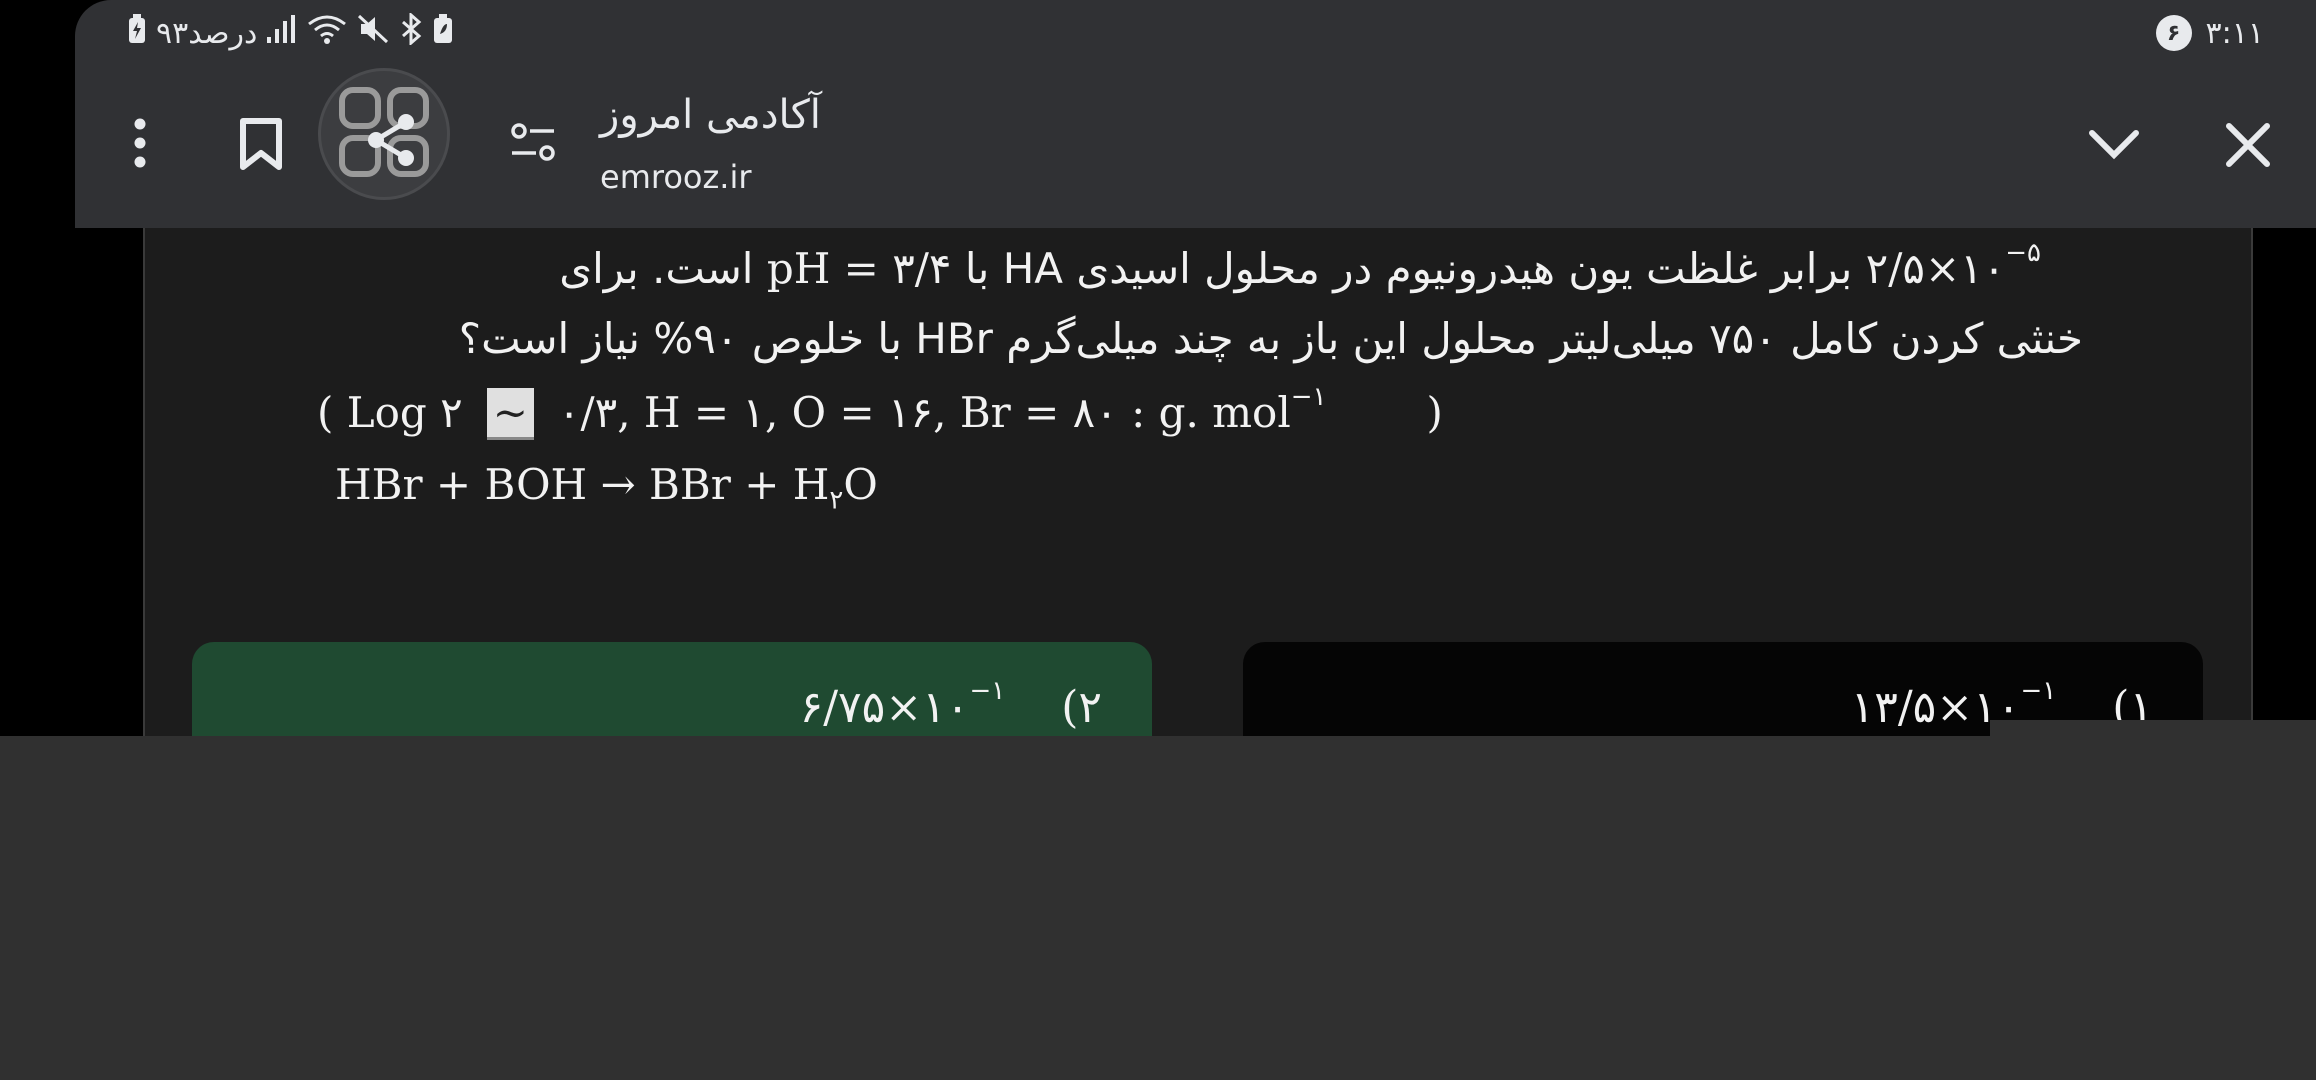 The image size is (2316, 1080). I want to click on reaction-equation: HBr + BOH → BBr + H۲O, so click(606, 488).